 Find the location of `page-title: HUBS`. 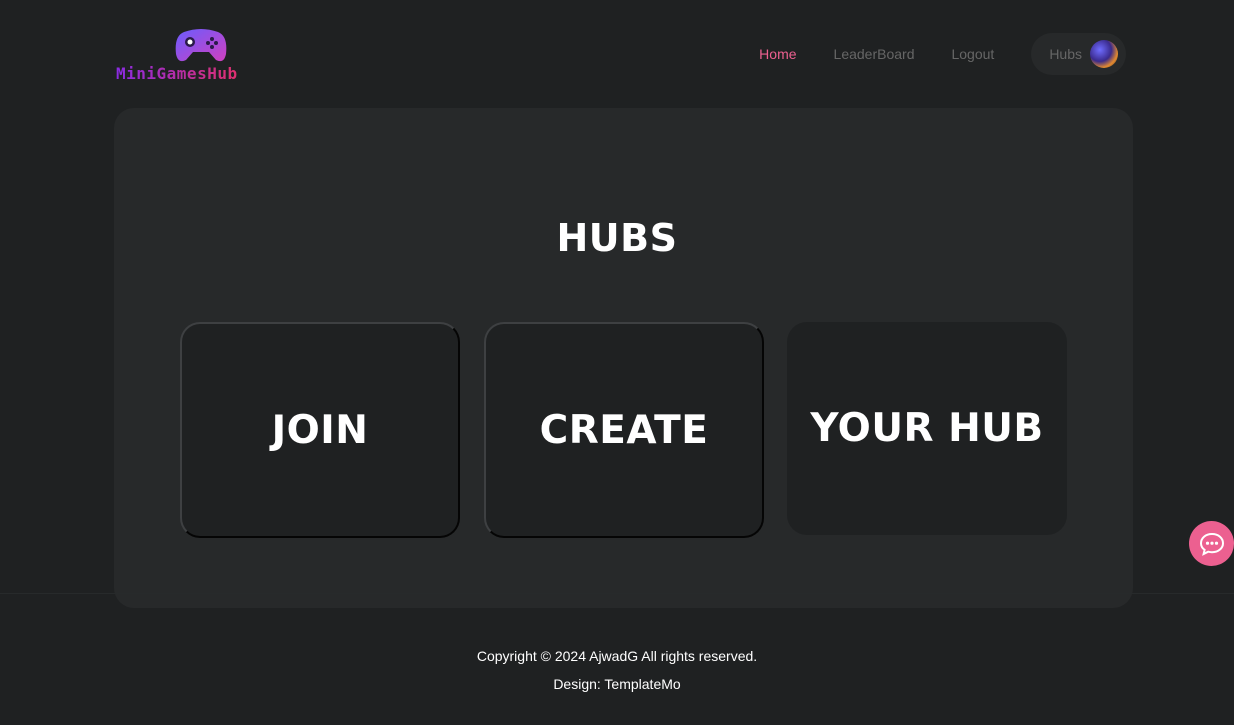

page-title: HUBS is located at coordinates (617, 238).